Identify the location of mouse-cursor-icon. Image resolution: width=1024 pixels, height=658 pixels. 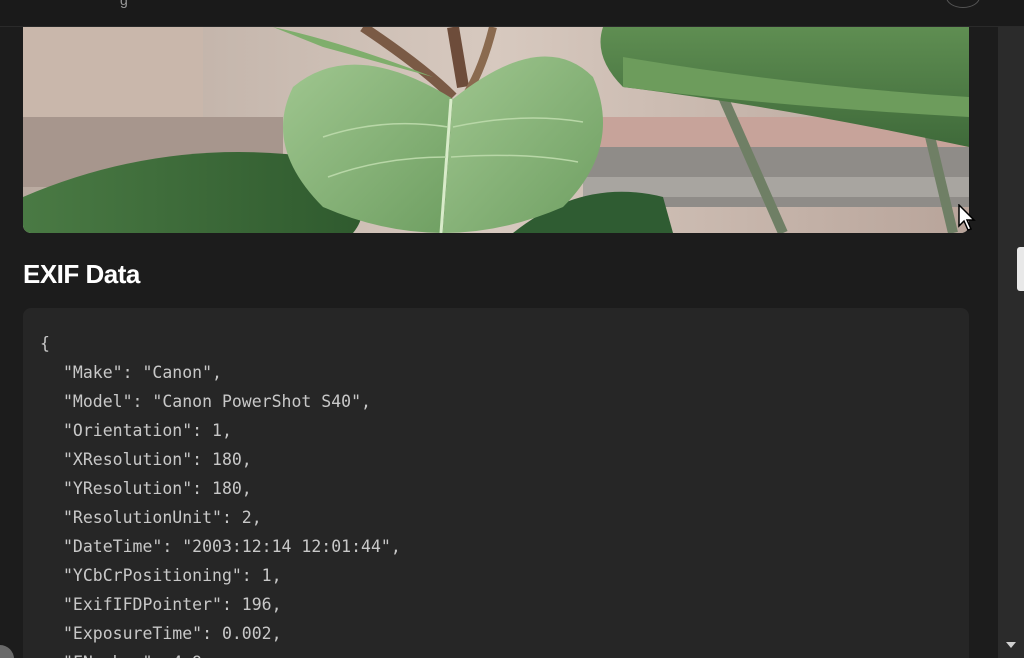
(967, 217).